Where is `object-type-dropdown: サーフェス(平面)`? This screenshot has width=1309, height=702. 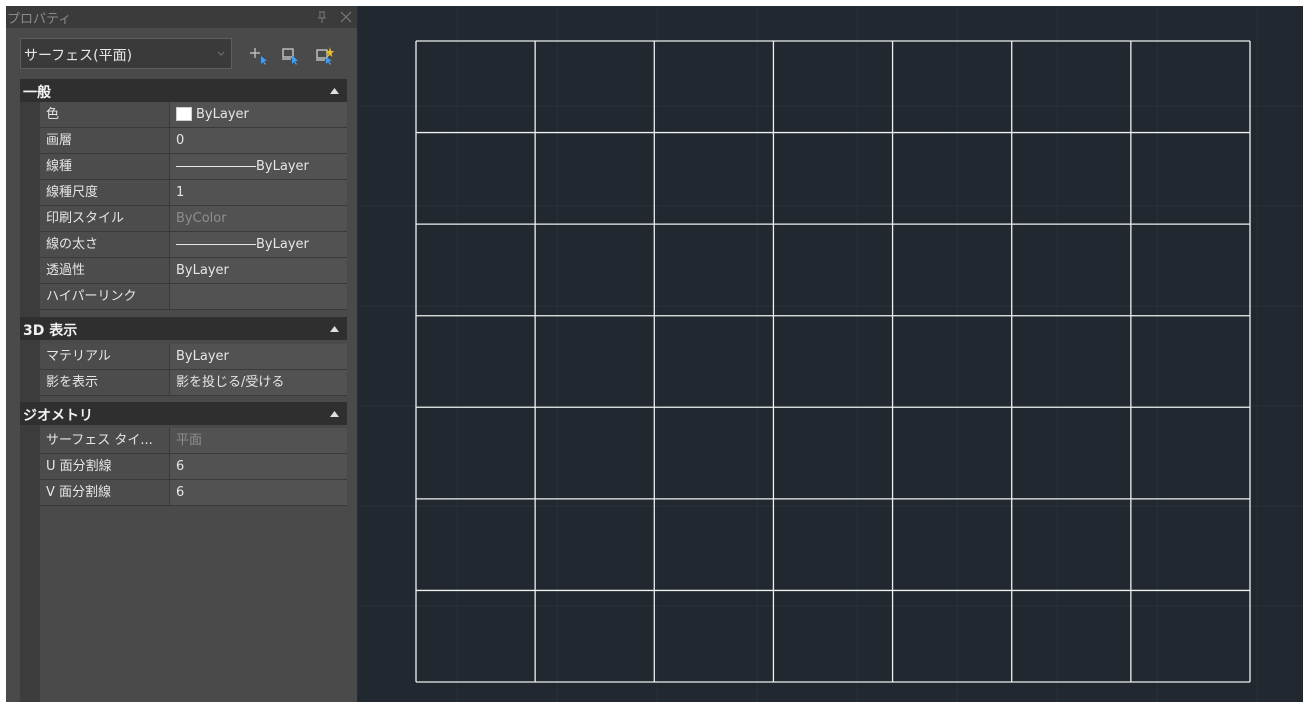 object-type-dropdown: サーフェス(平面) is located at coordinates (126, 53).